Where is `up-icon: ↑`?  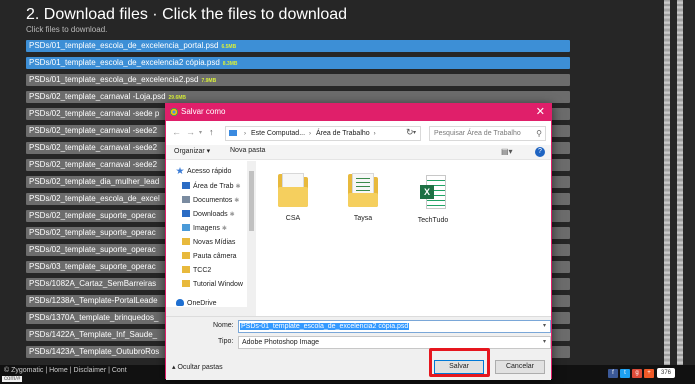
up-icon: ↑ is located at coordinates (211, 132).